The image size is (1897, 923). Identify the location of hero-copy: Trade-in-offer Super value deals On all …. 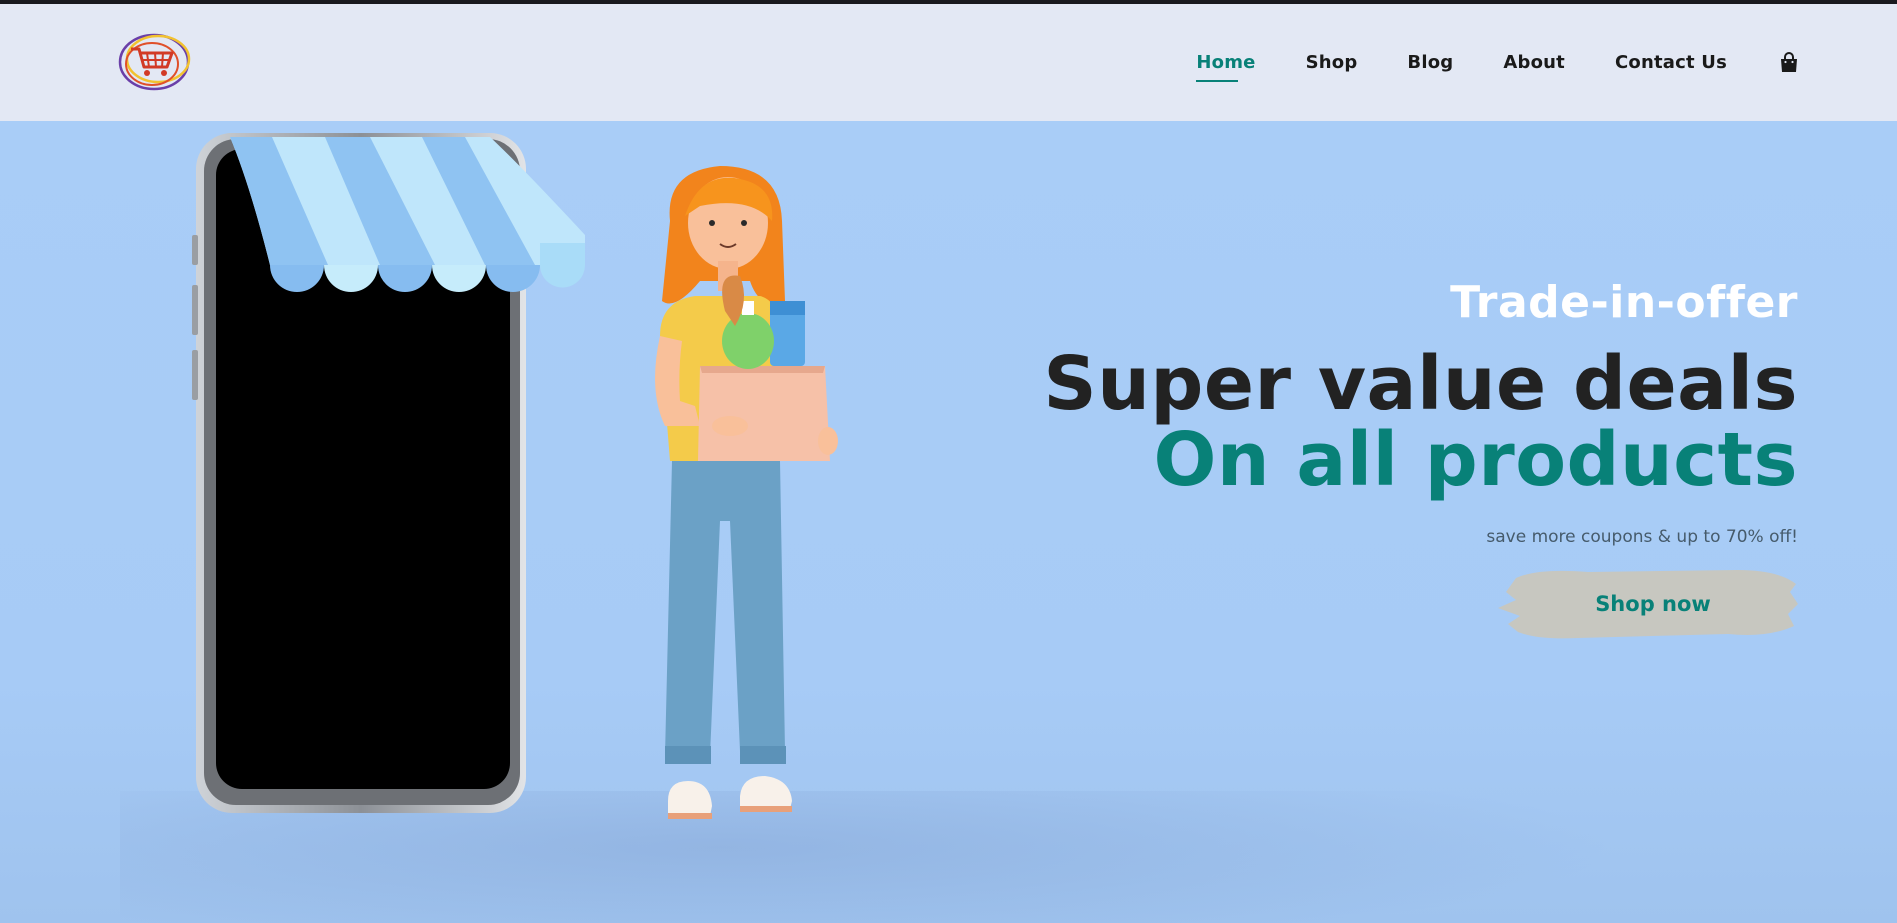
(1420, 412).